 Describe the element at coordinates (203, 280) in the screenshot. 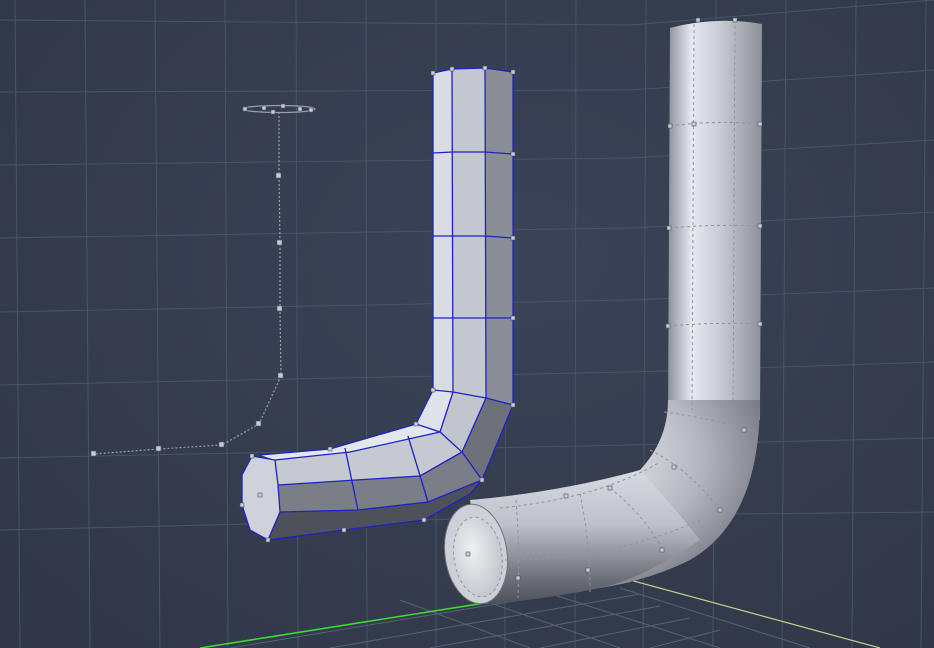

I see `profile-curve` at that location.